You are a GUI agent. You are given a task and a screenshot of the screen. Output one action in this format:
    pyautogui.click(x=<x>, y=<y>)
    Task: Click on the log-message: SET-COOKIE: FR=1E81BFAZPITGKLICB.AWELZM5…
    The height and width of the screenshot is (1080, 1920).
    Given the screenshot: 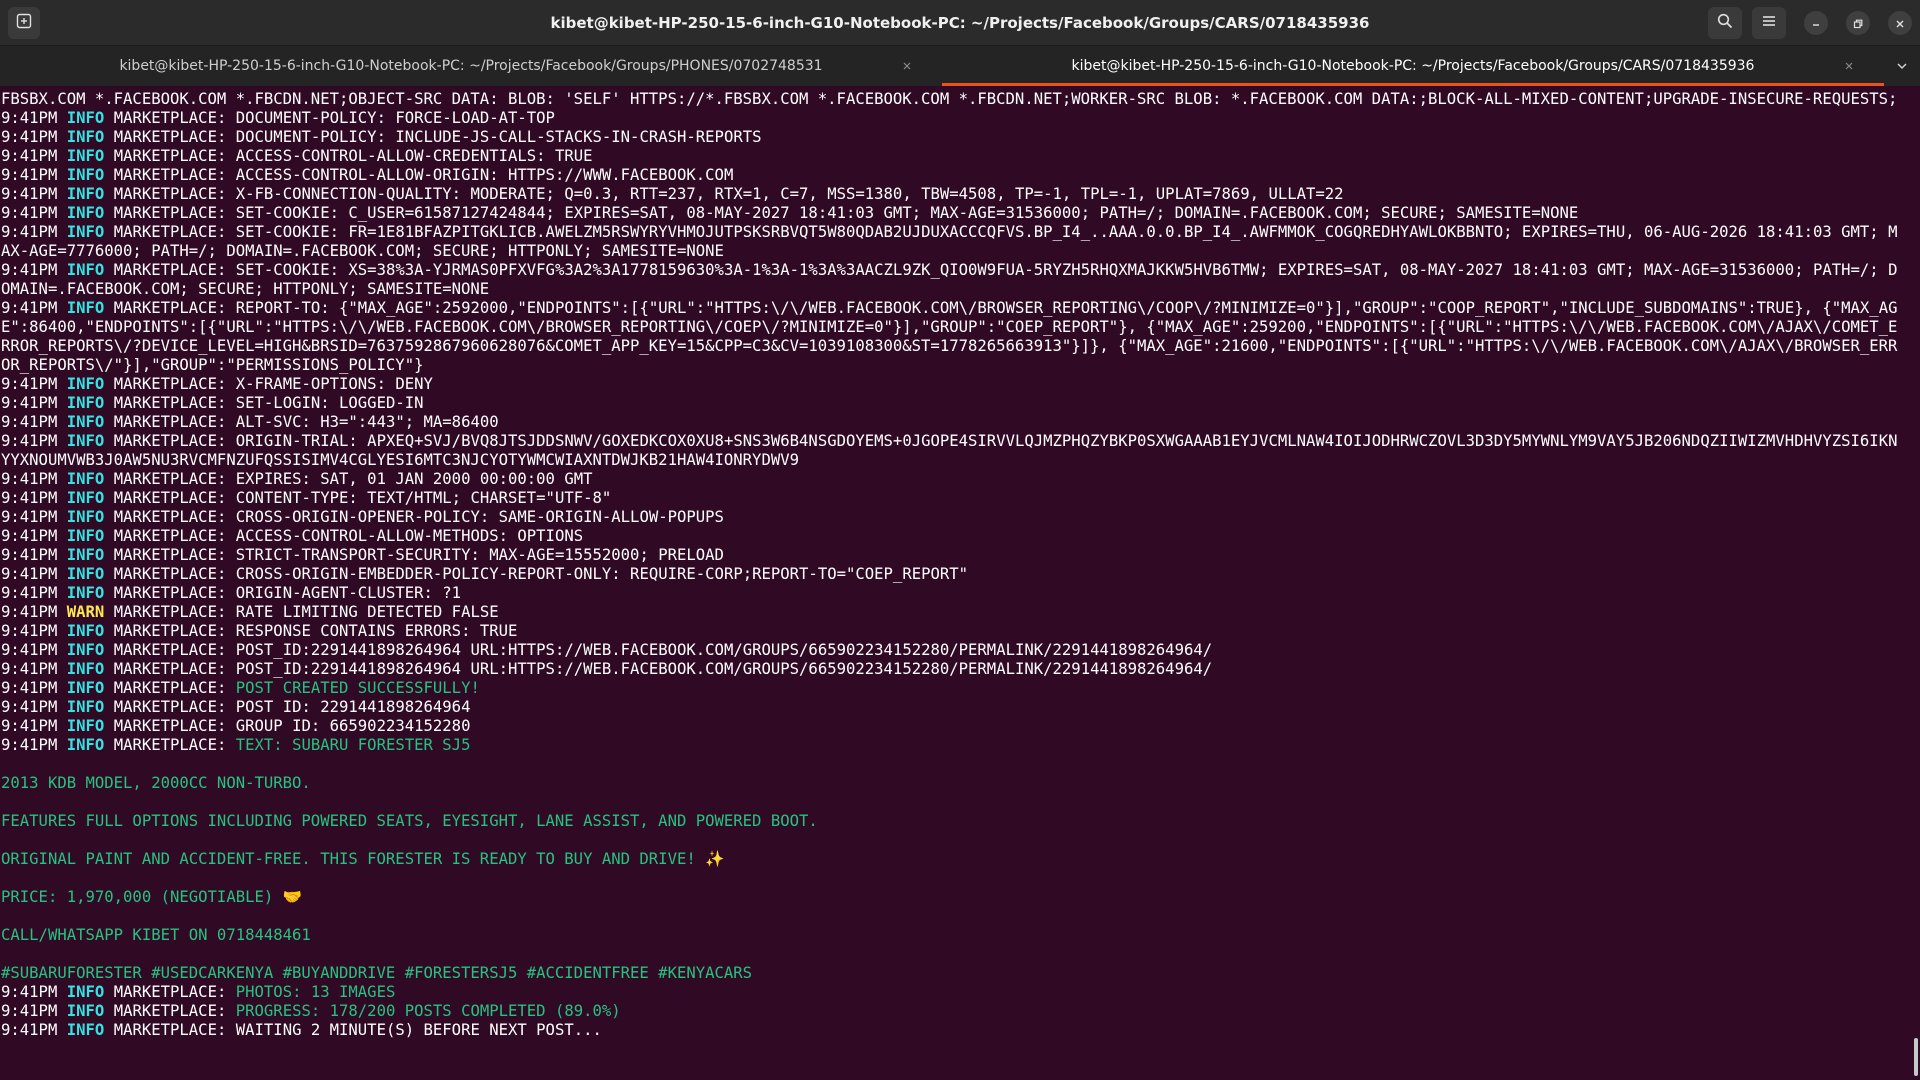 What is the action you would take?
    pyautogui.click(x=949, y=241)
    